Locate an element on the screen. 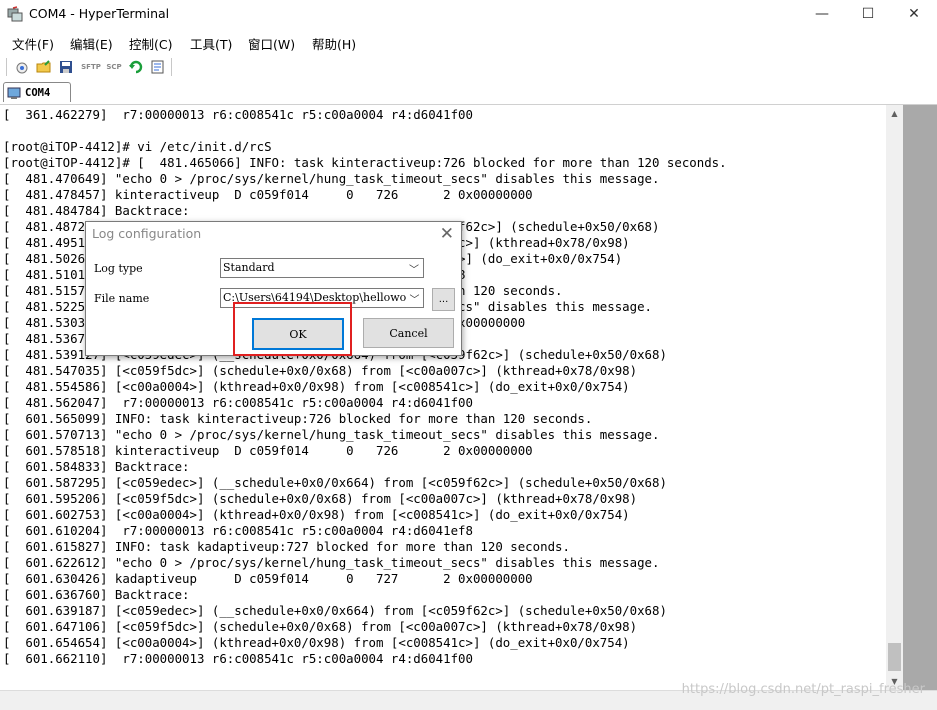  properties-button is located at coordinates (158, 67).